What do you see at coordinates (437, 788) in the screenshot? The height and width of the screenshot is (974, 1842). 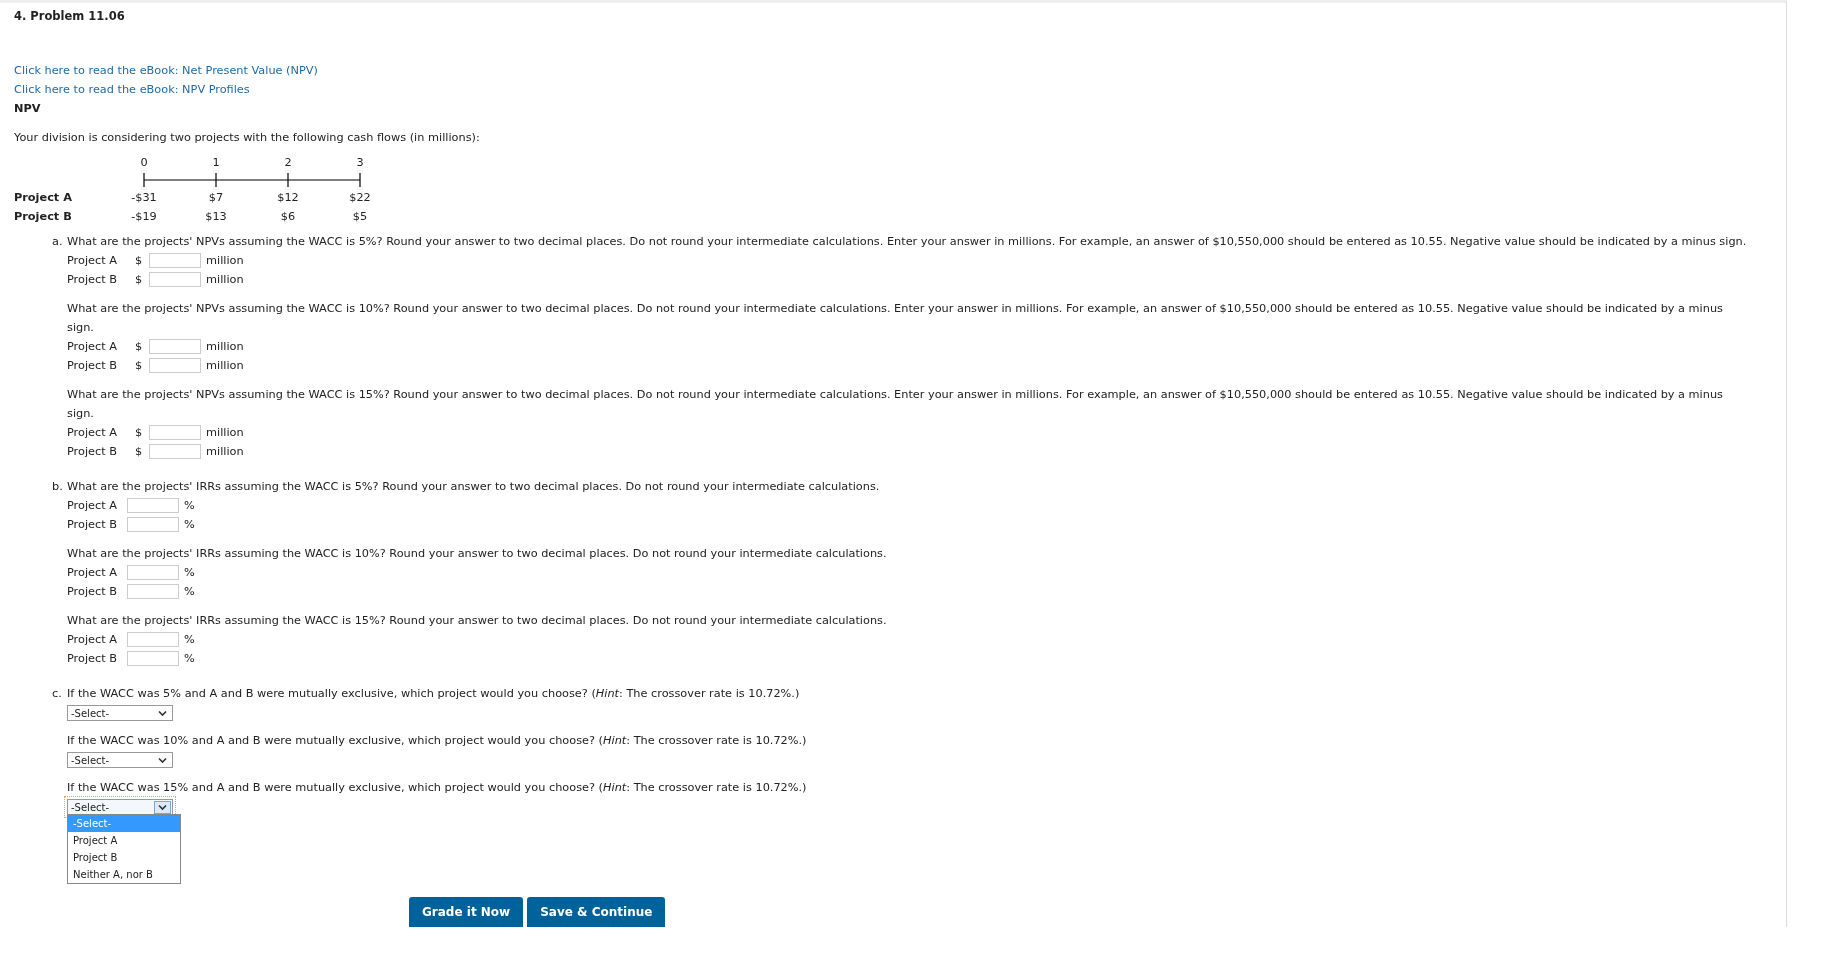 I see `question-text: If the WACC was 15% and A and B were mutually exclusive, which project would you choose? (Hint: The crossover rate is 10.72%.)` at bounding box center [437, 788].